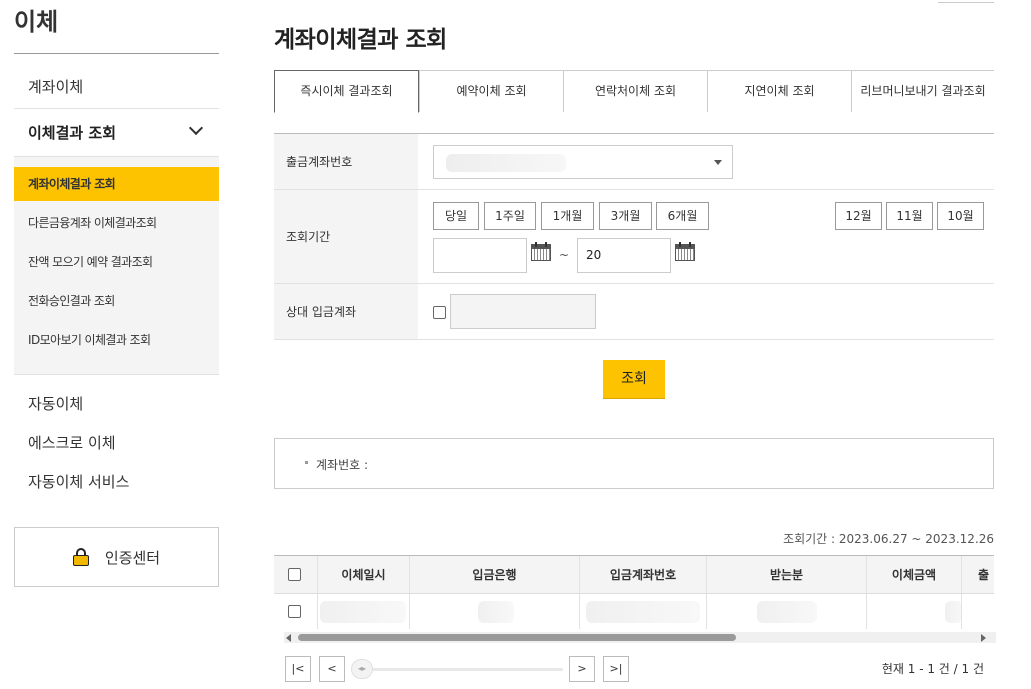 Image resolution: width=1031 pixels, height=689 pixels. I want to click on sidebar-subitem-balance-collect-result: 잔액 모으기 예약 결과조회, so click(116, 264).